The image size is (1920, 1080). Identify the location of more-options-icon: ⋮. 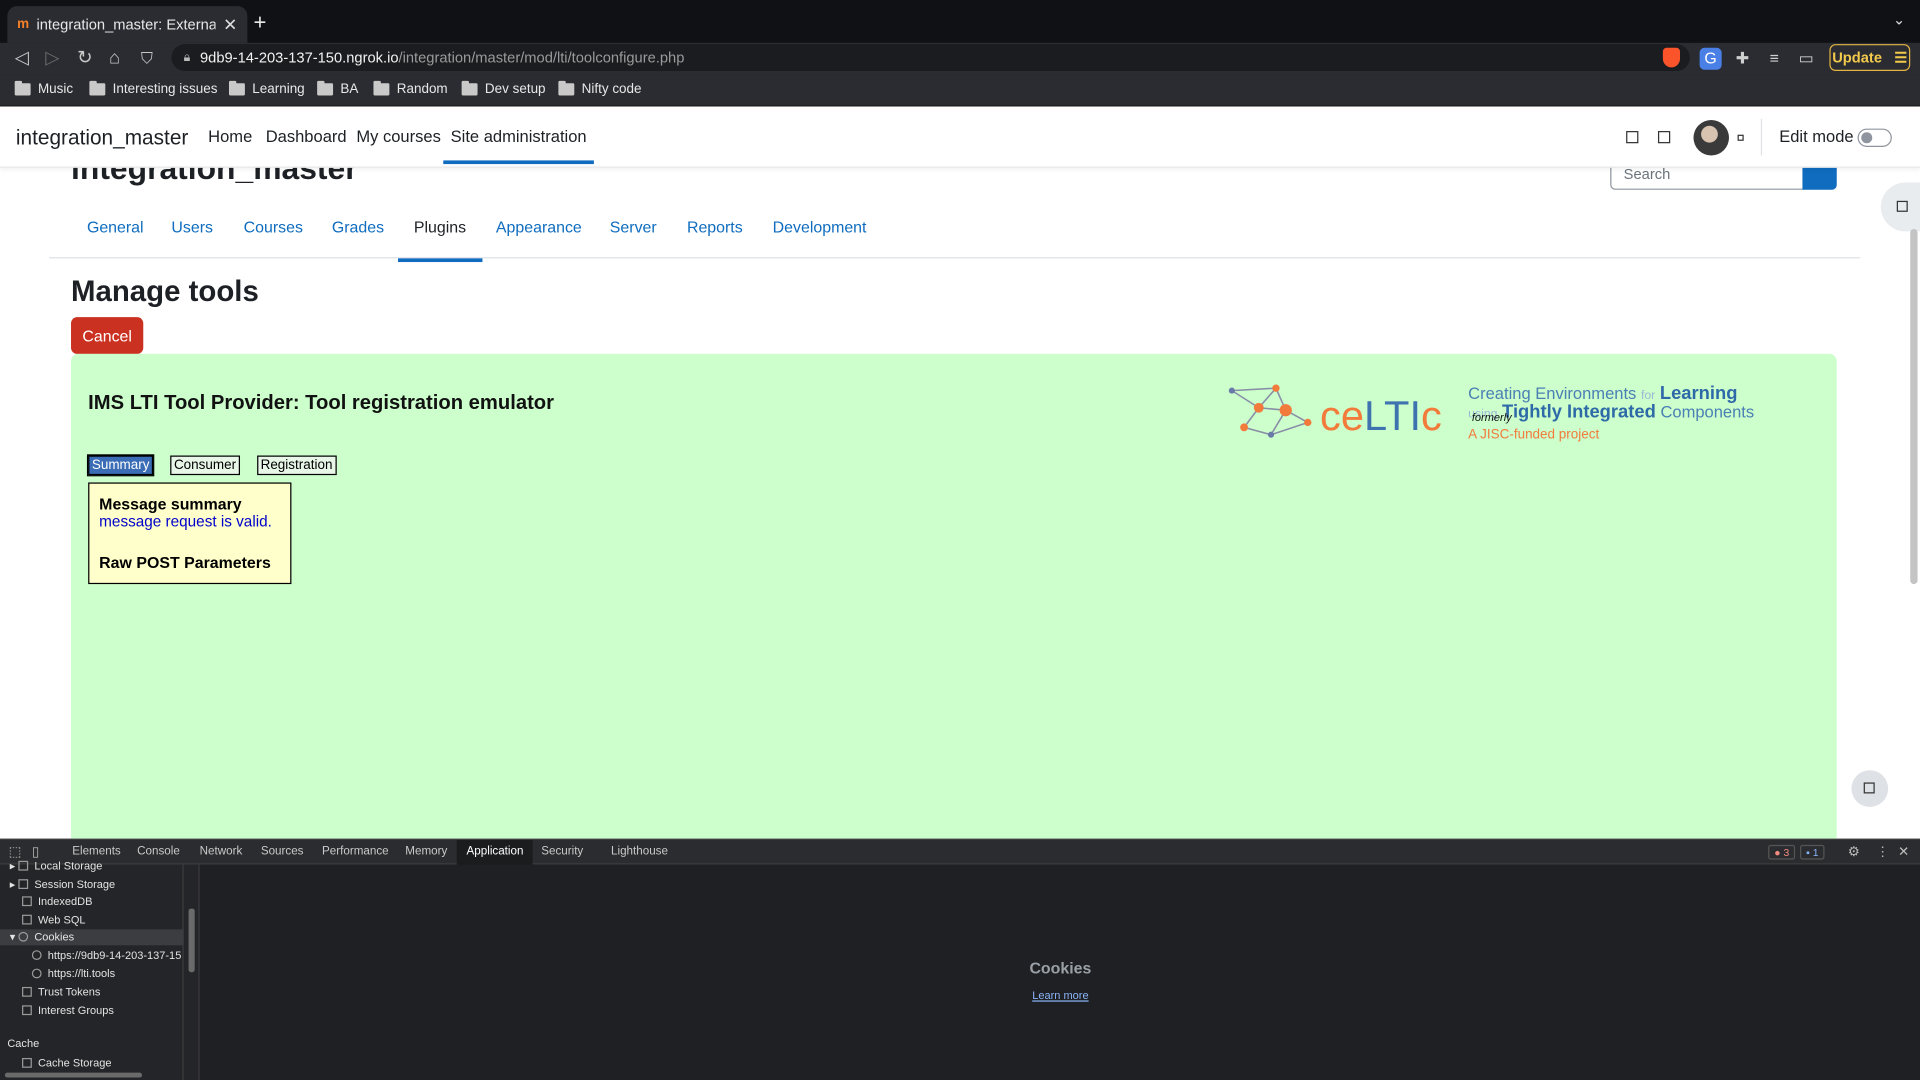
(1882, 852).